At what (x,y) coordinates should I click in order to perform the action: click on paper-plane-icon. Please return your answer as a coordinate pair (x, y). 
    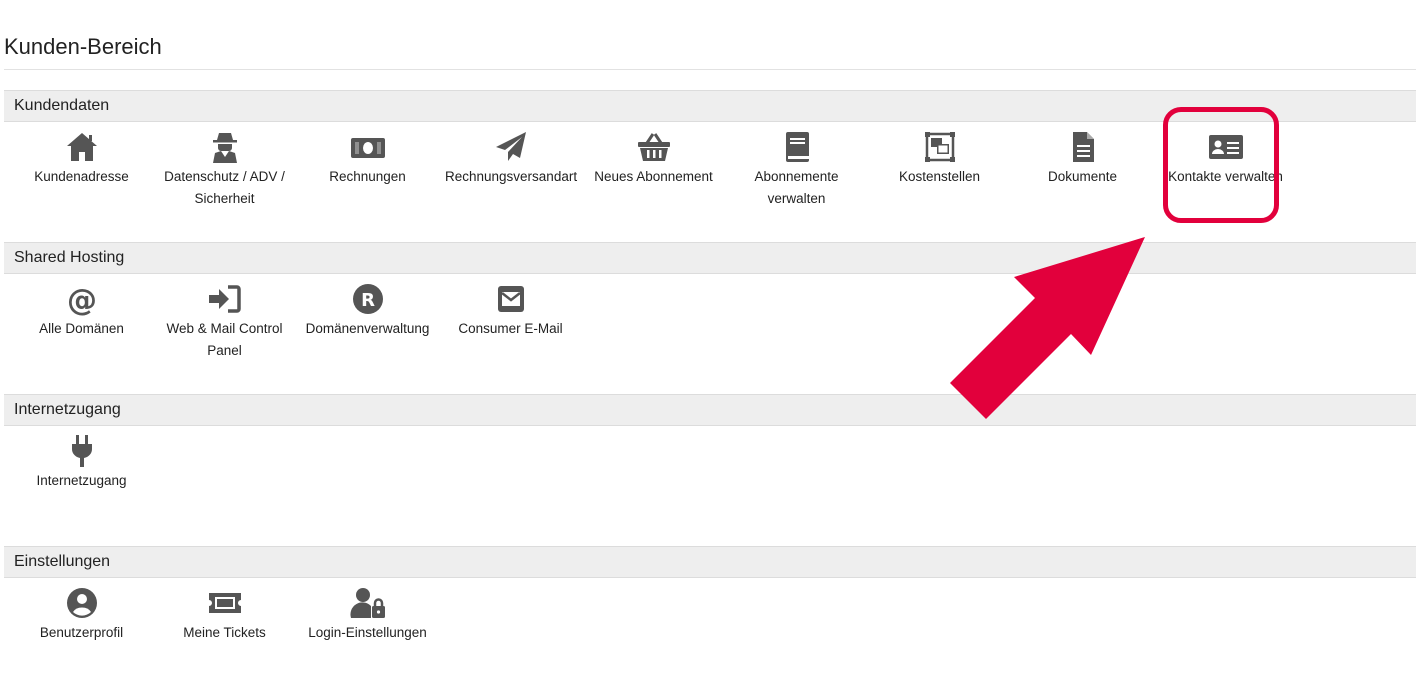
    Looking at the image, I should click on (511, 147).